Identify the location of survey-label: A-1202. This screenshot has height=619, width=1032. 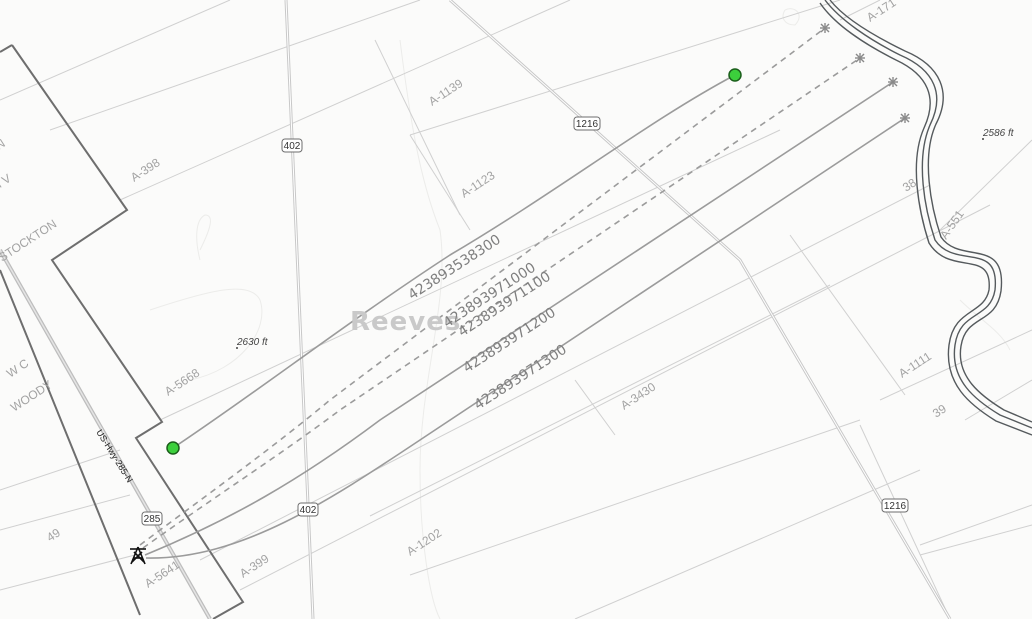
(424, 542).